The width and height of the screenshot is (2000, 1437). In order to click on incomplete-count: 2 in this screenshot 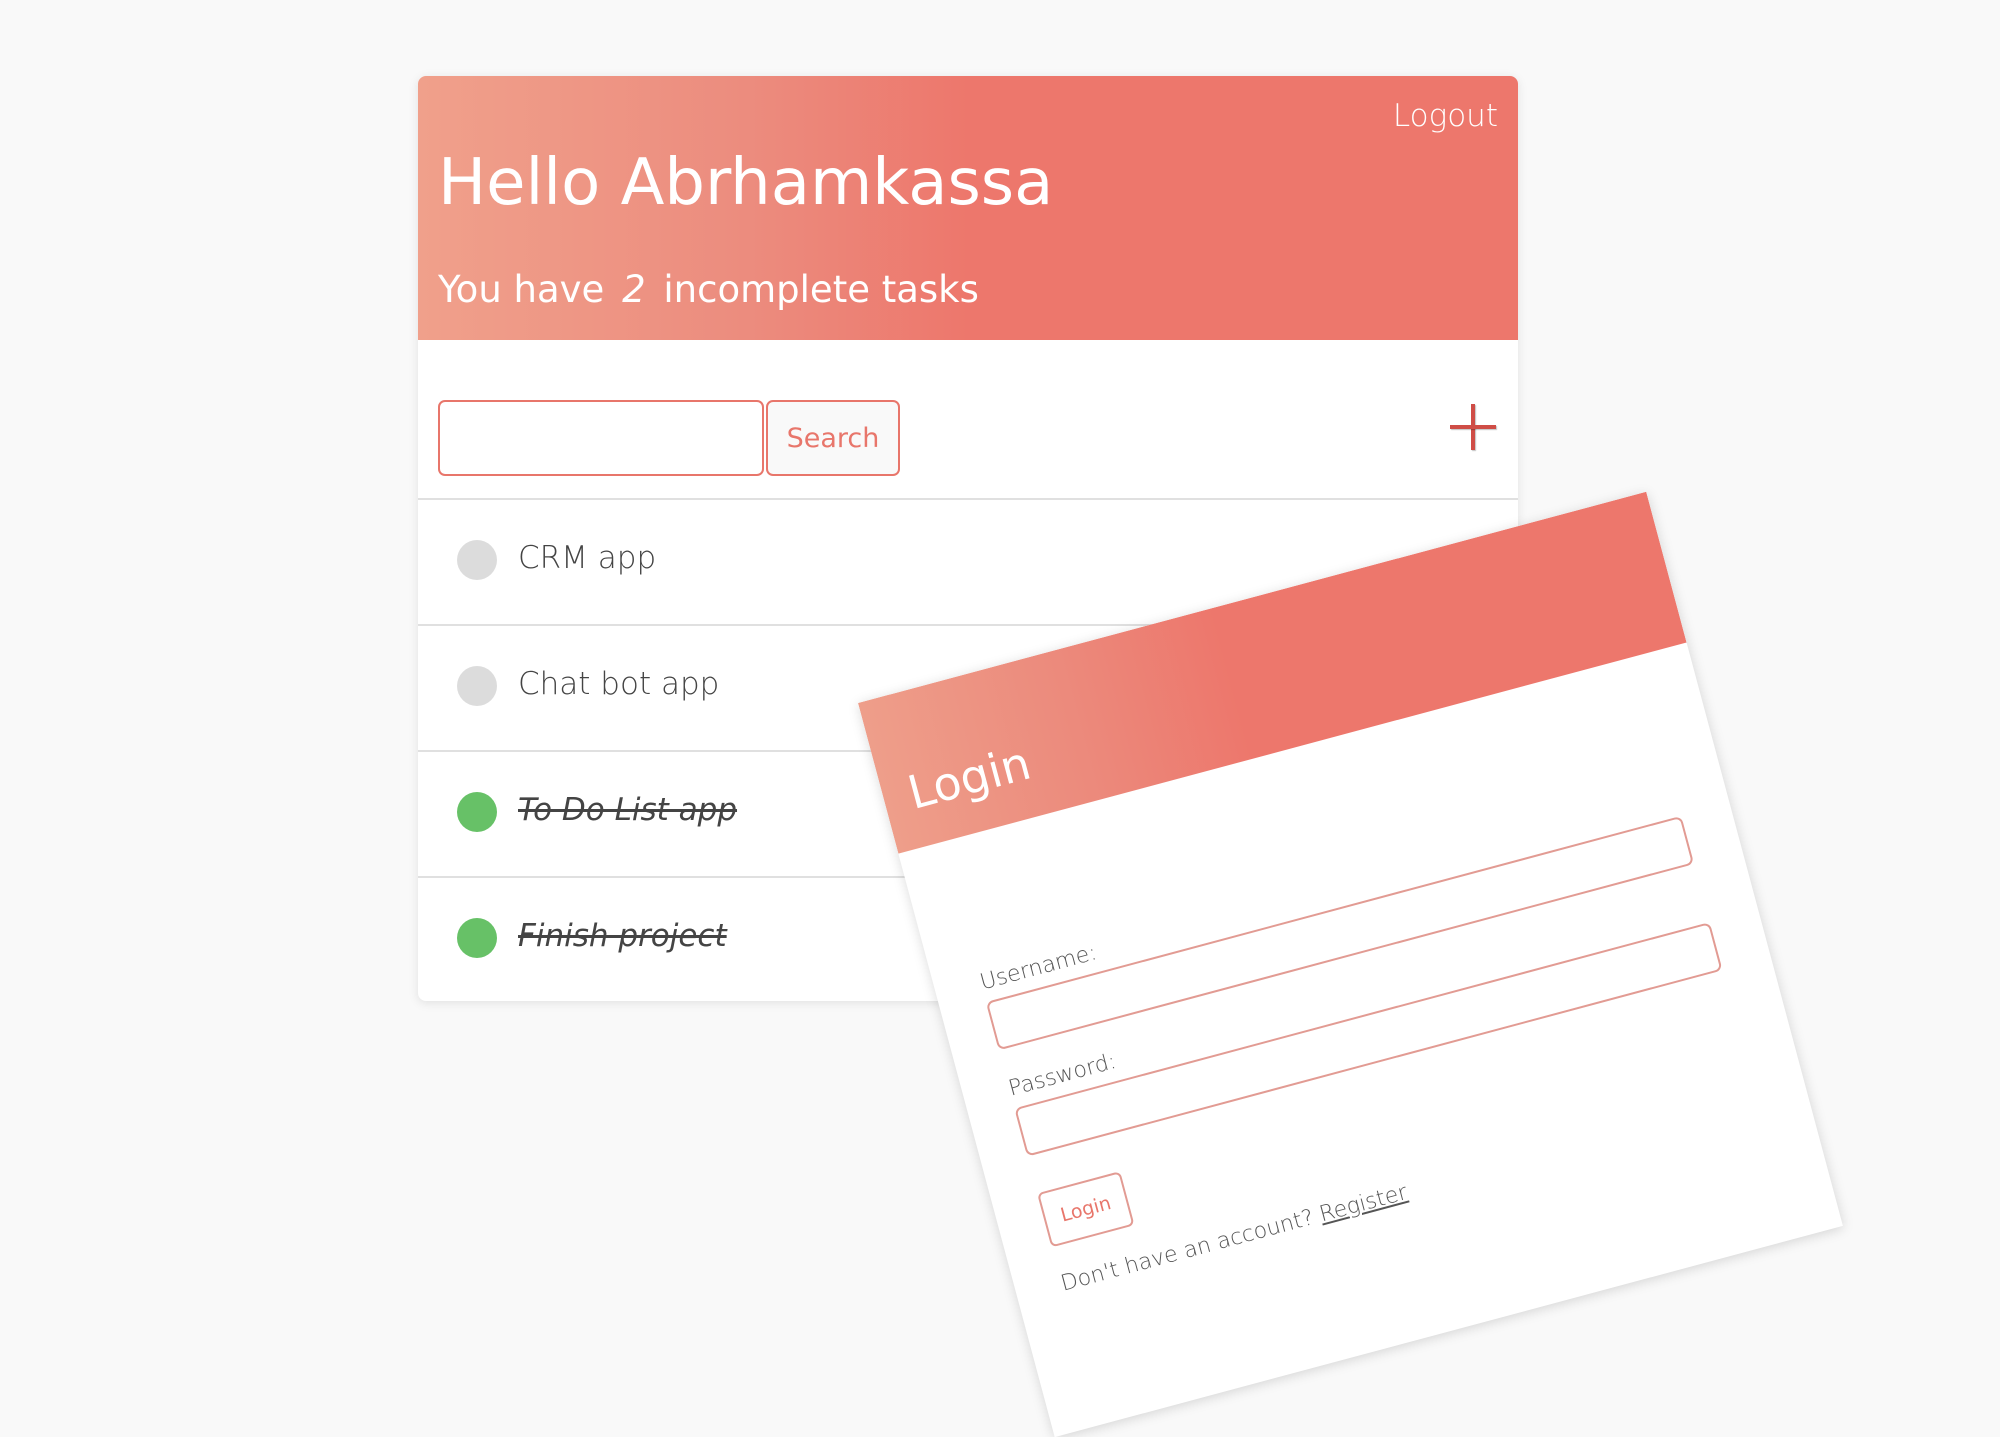, I will do `click(634, 289)`.